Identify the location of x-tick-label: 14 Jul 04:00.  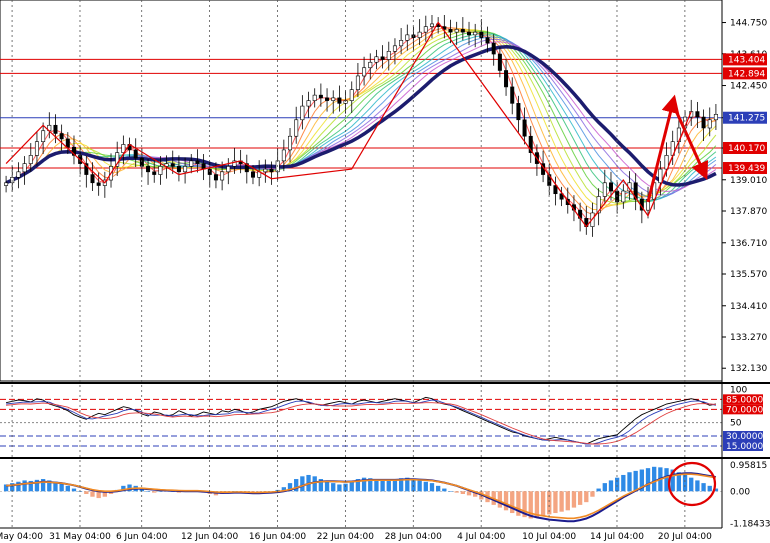
(617, 537).